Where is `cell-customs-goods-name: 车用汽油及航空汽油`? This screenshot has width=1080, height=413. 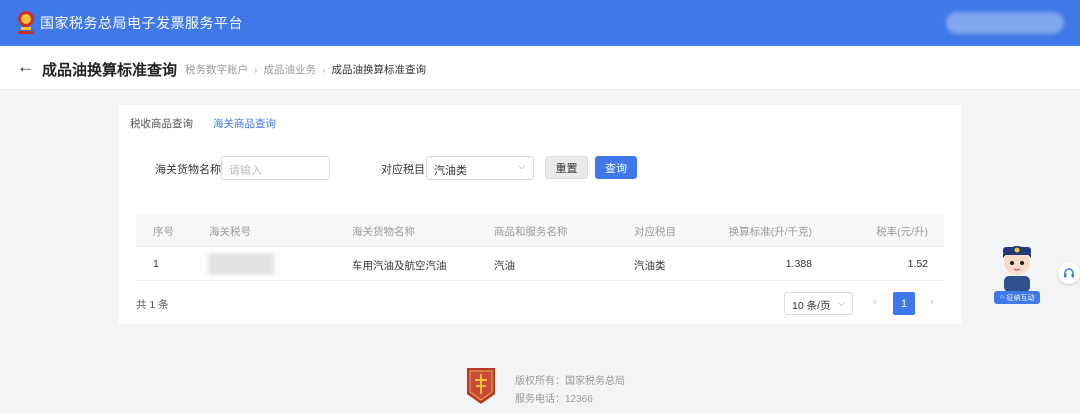
cell-customs-goods-name: 车用汽油及航空汽油 is located at coordinates (399, 266).